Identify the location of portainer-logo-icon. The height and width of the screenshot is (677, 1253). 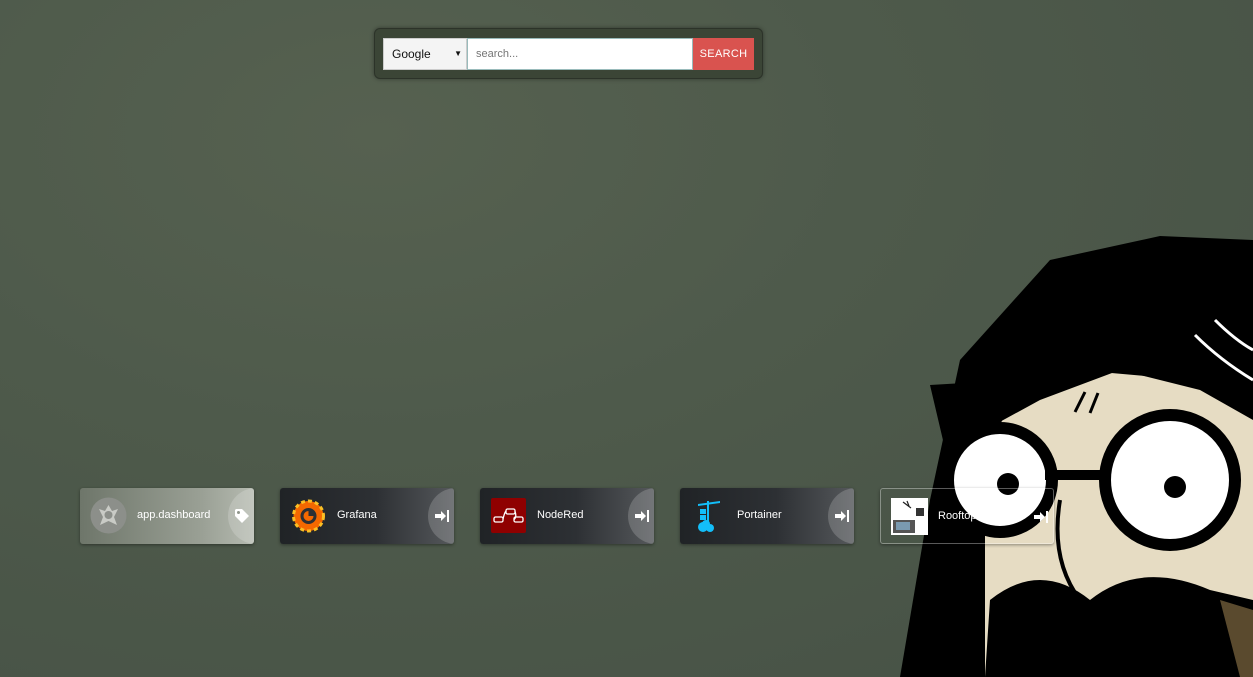
(708, 515).